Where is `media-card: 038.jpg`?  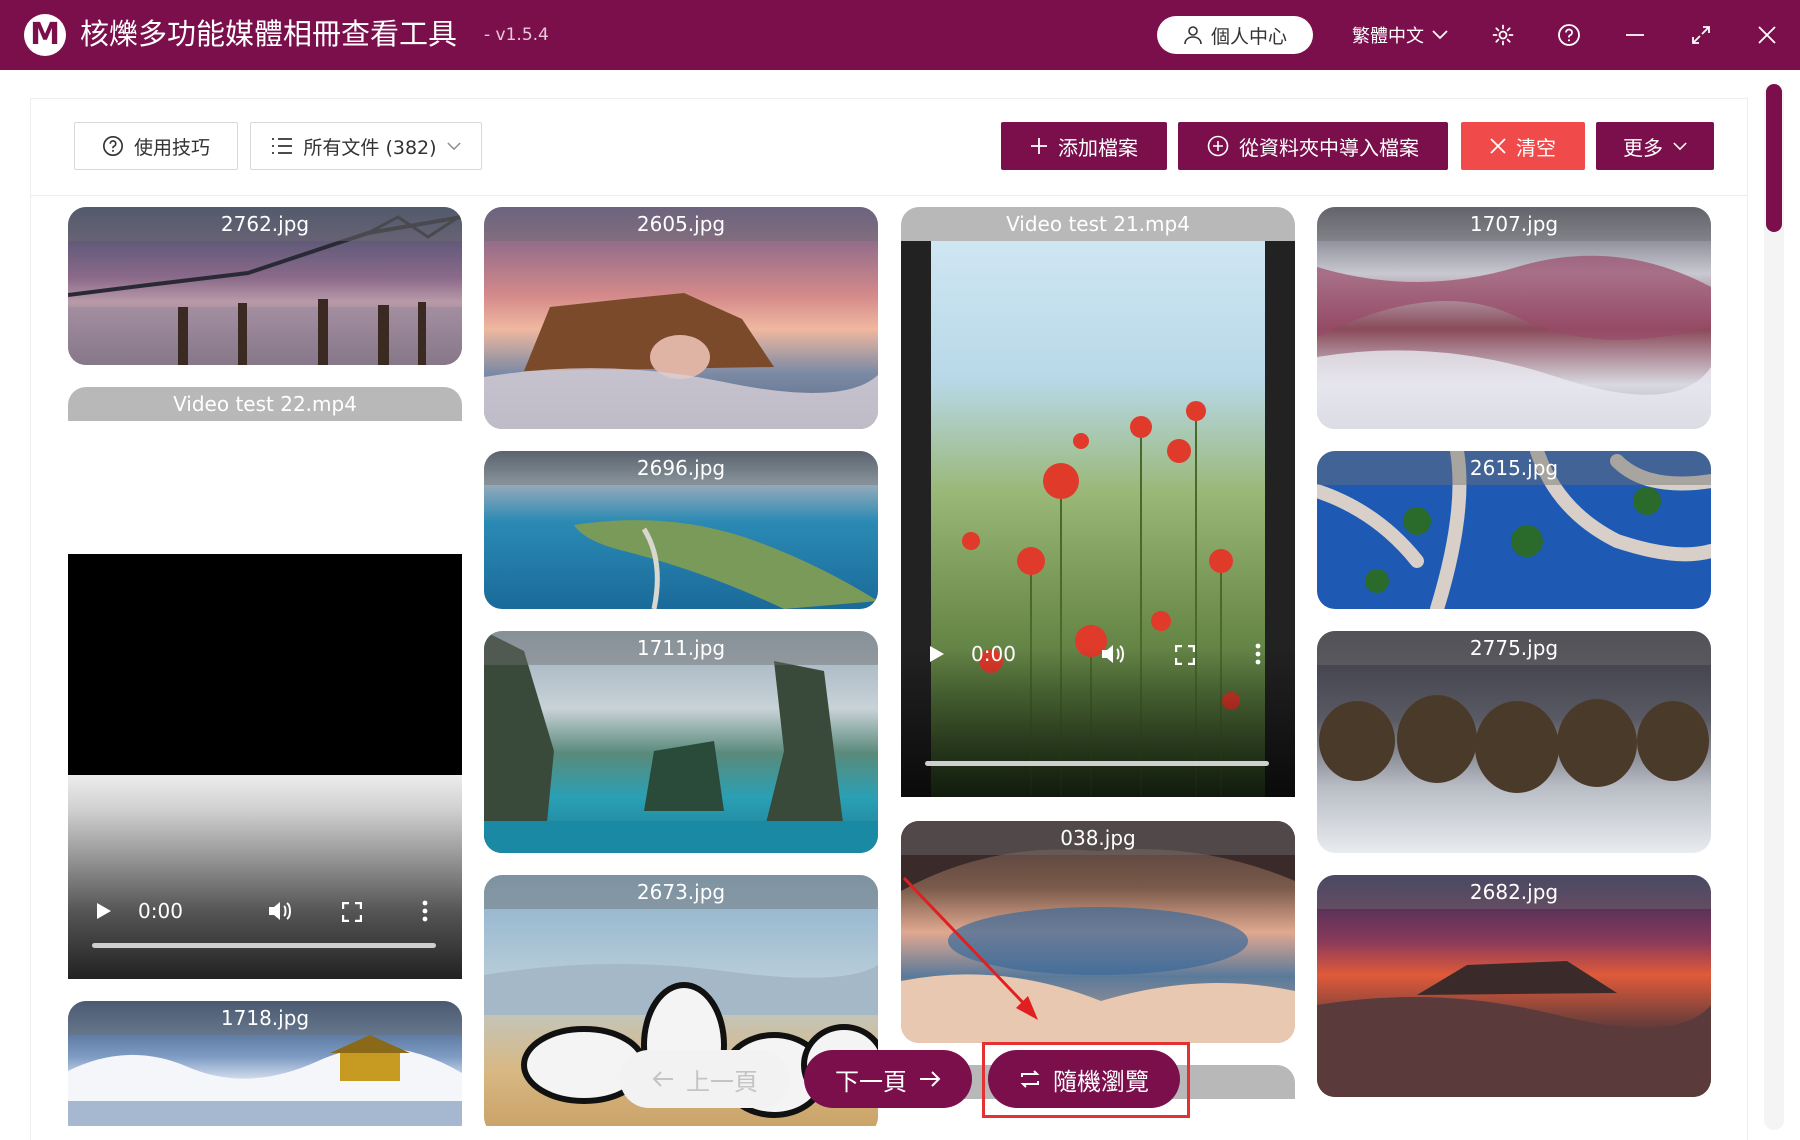 media-card: 038.jpg is located at coordinates (1098, 932).